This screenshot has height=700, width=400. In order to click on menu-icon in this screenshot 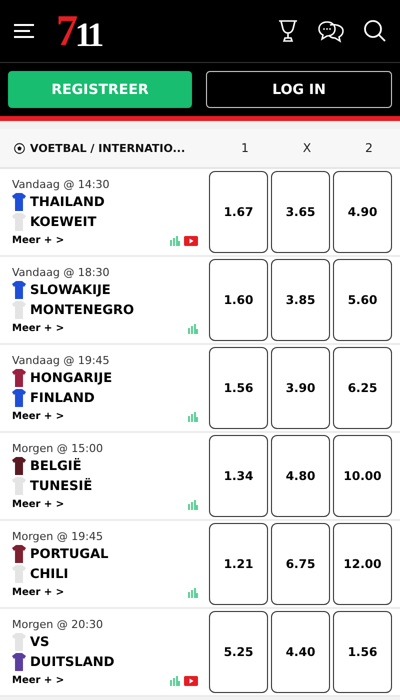, I will do `click(24, 31)`.